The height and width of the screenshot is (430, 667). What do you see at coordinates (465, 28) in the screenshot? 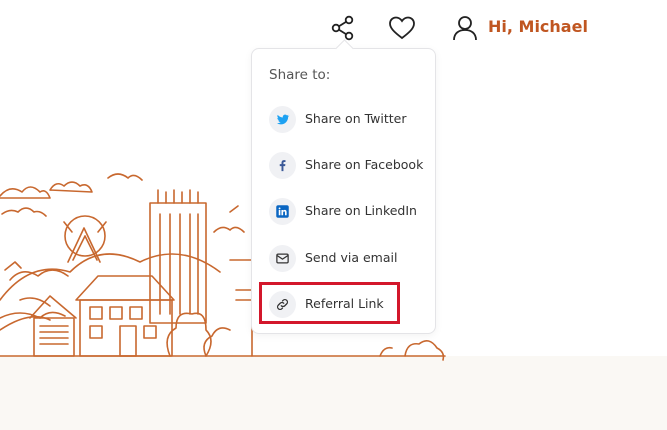
I see `user-icon` at bounding box center [465, 28].